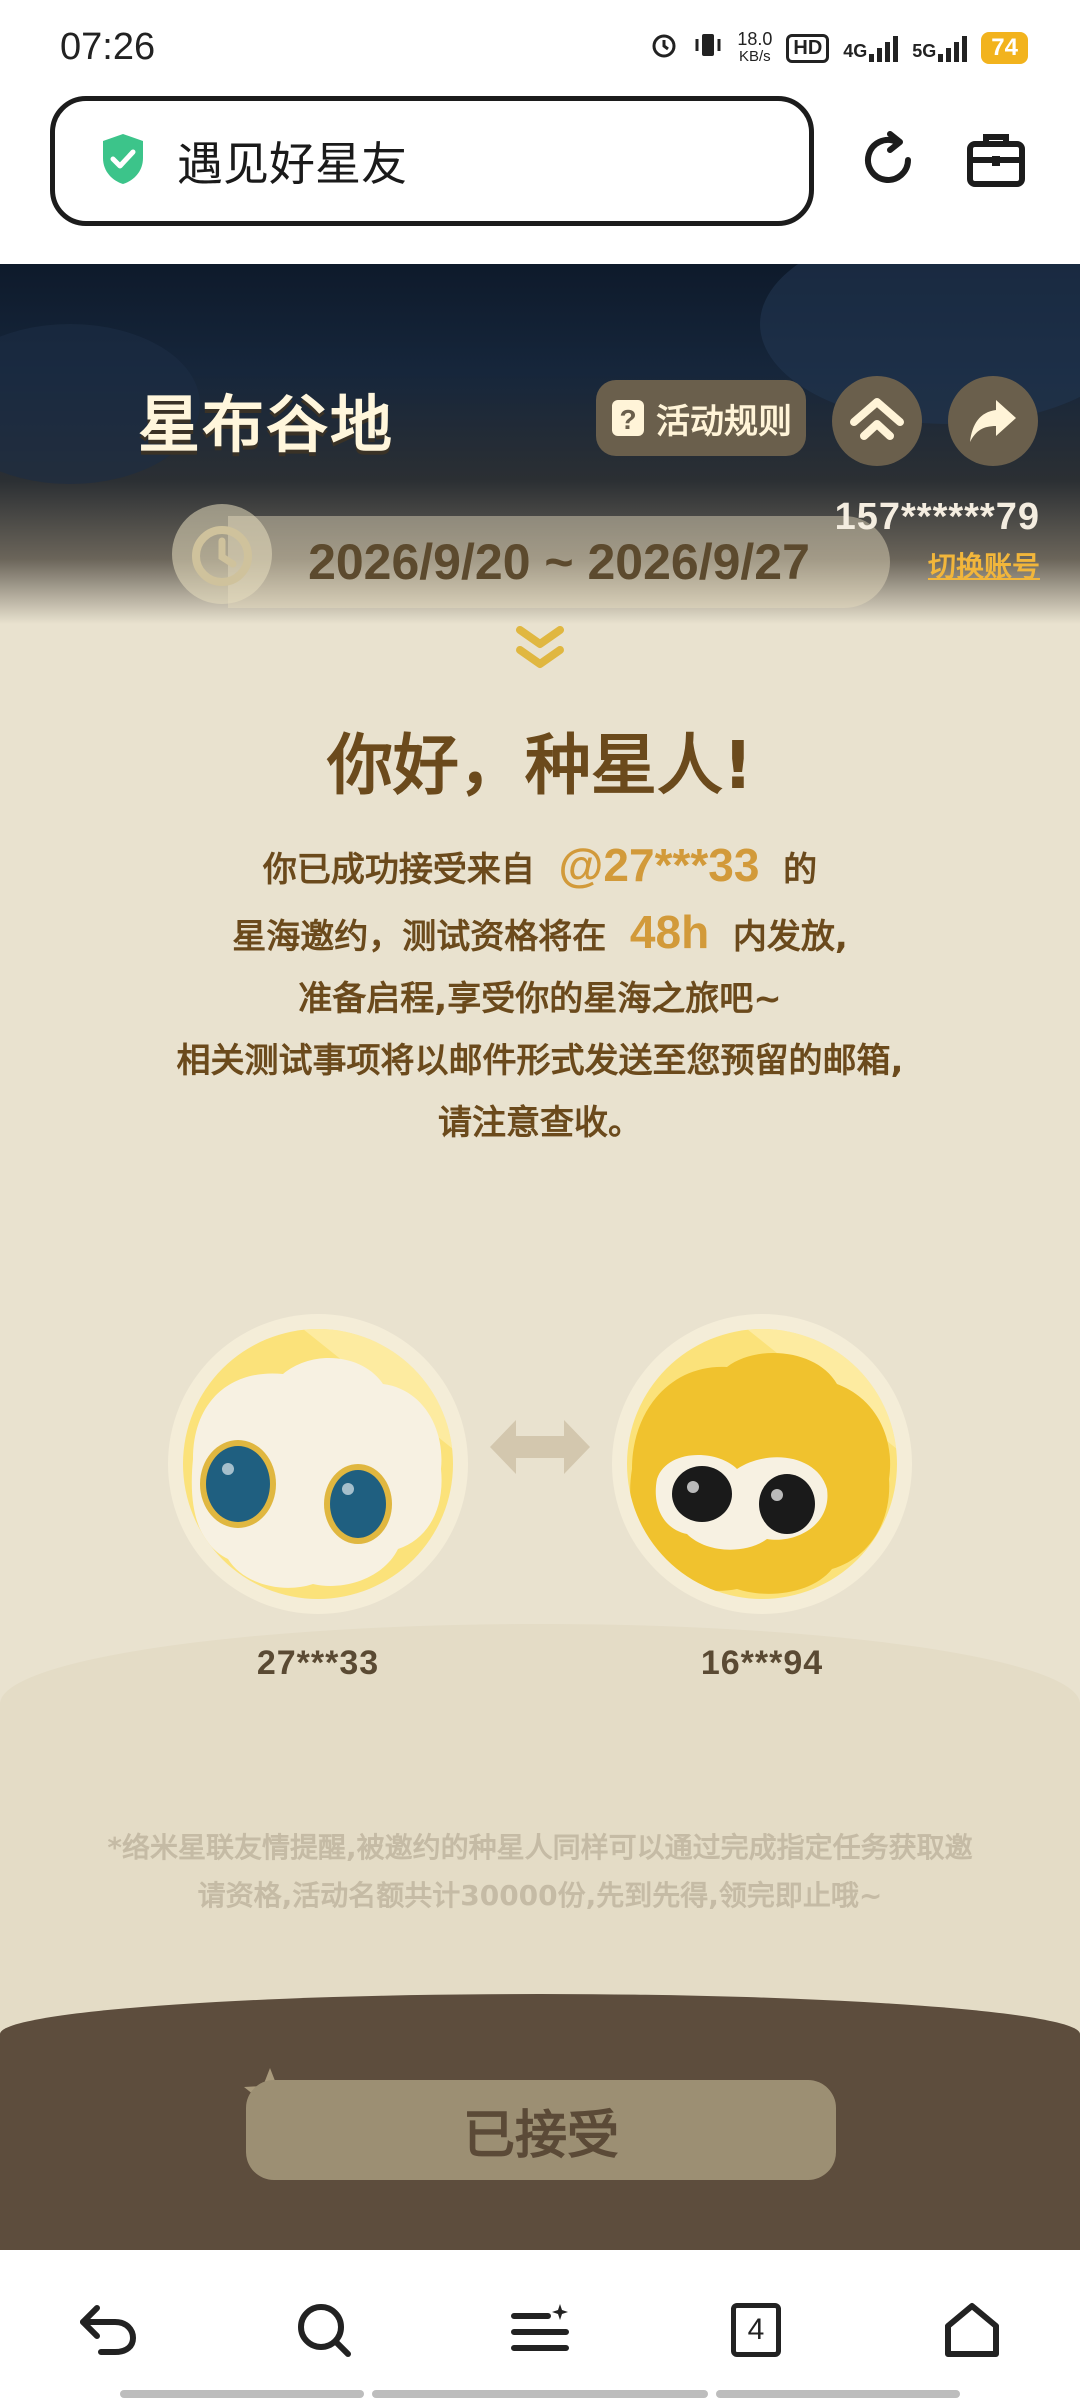 This screenshot has width=1080, height=2400. Describe the element at coordinates (669, 932) in the screenshot. I see `hours-highlight: 48h` at that location.